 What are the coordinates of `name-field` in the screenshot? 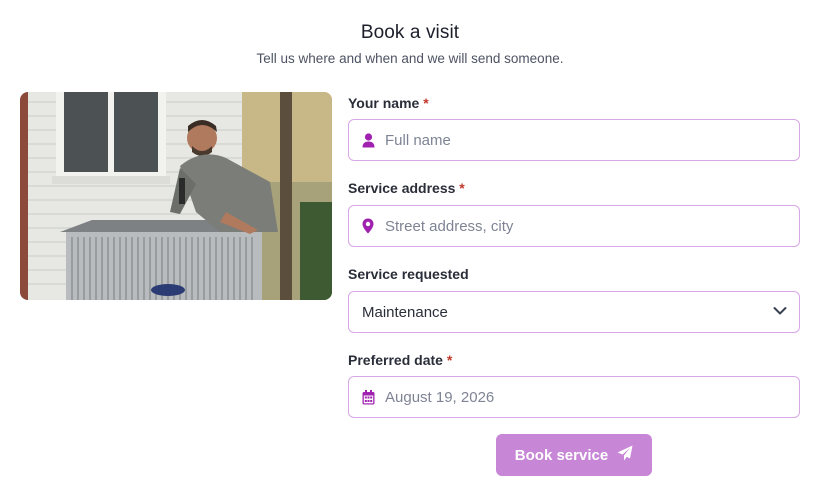 It's located at (574, 140).